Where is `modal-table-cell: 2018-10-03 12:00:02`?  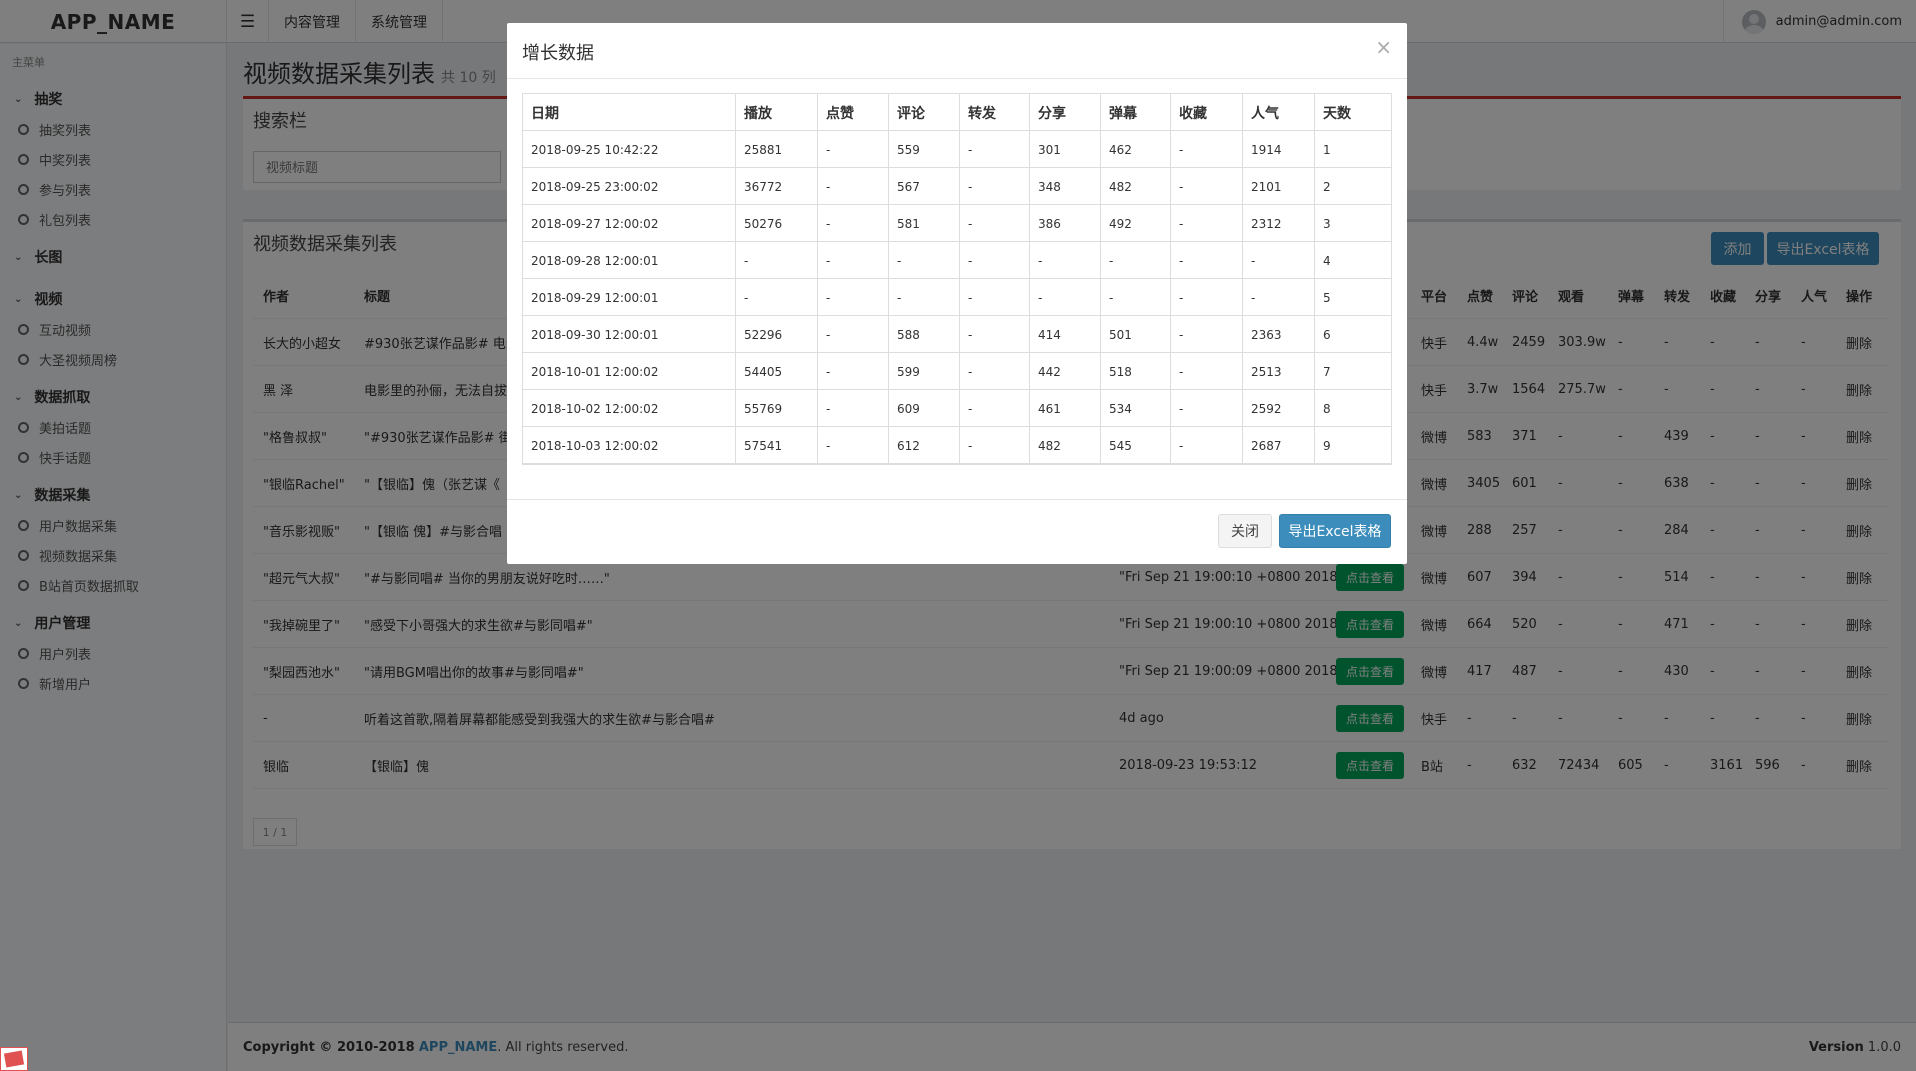
modal-table-cell: 2018-10-03 12:00:02 is located at coordinates (629, 445).